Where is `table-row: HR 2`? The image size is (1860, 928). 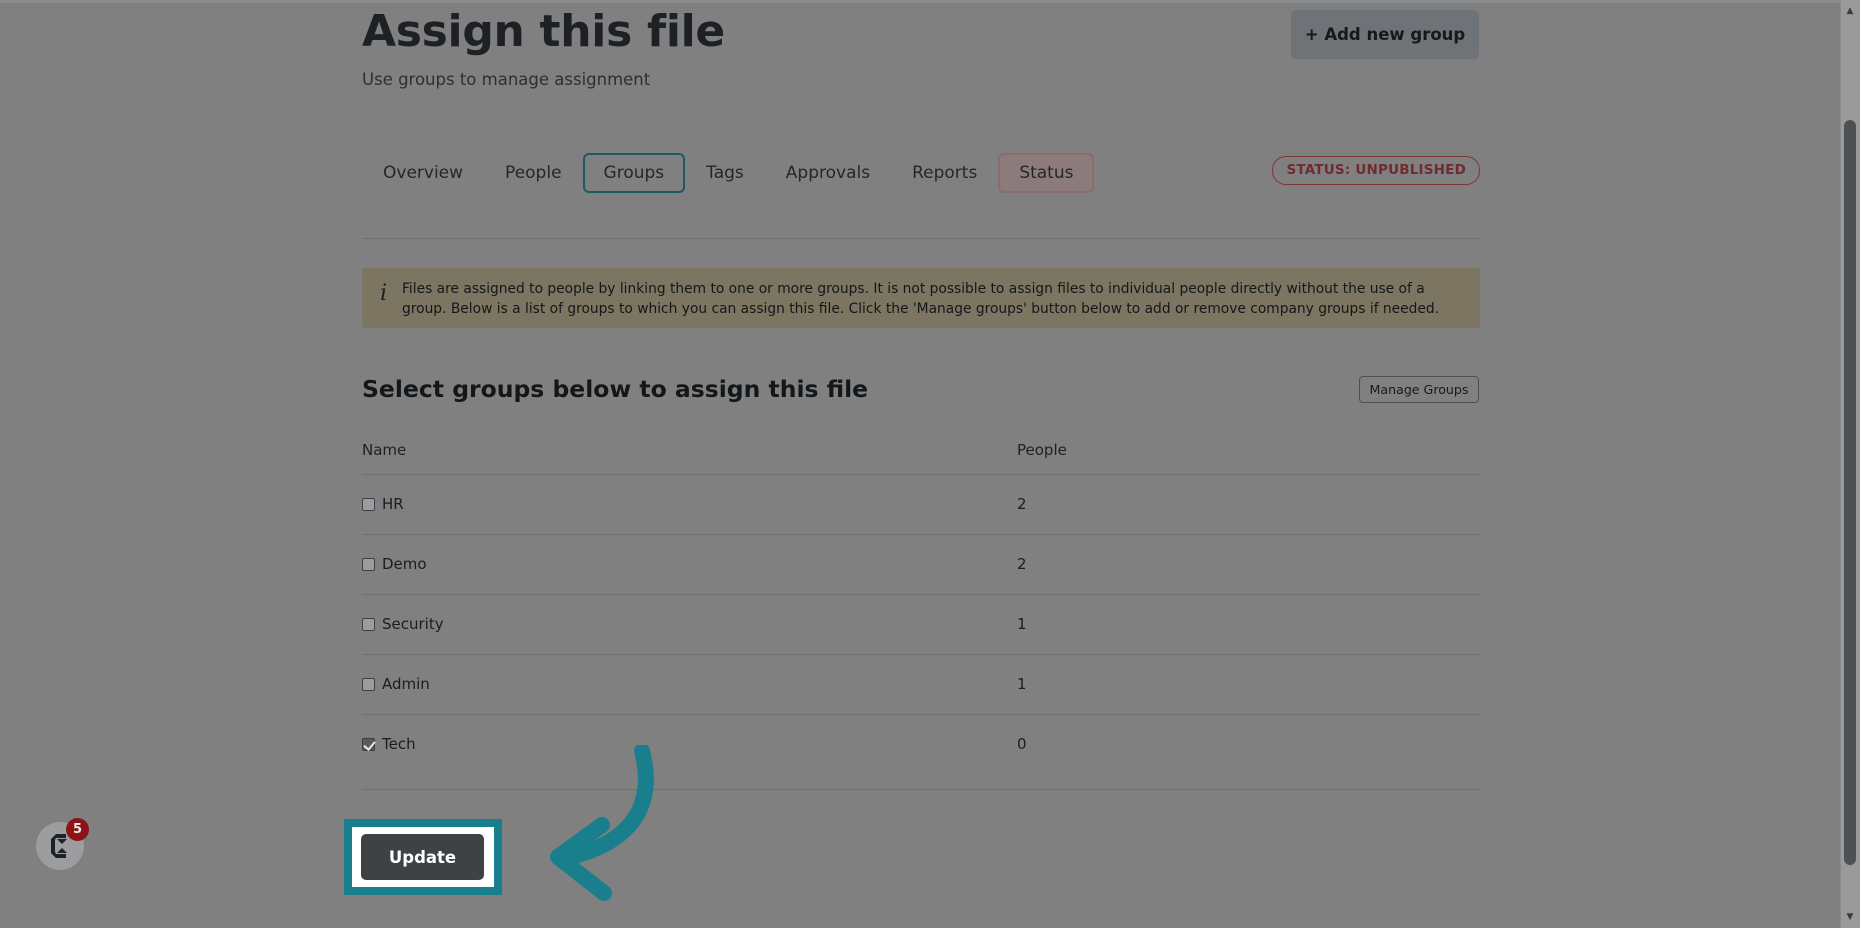 table-row: HR 2 is located at coordinates (921, 504).